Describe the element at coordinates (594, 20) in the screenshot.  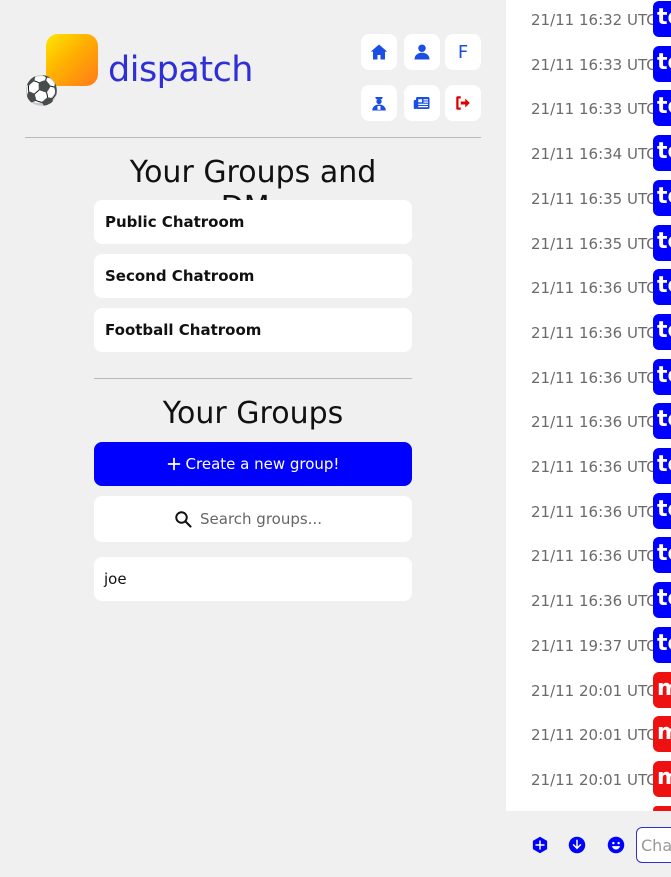
I see `message-timestamp: 21/11 16:32 UTC` at that location.